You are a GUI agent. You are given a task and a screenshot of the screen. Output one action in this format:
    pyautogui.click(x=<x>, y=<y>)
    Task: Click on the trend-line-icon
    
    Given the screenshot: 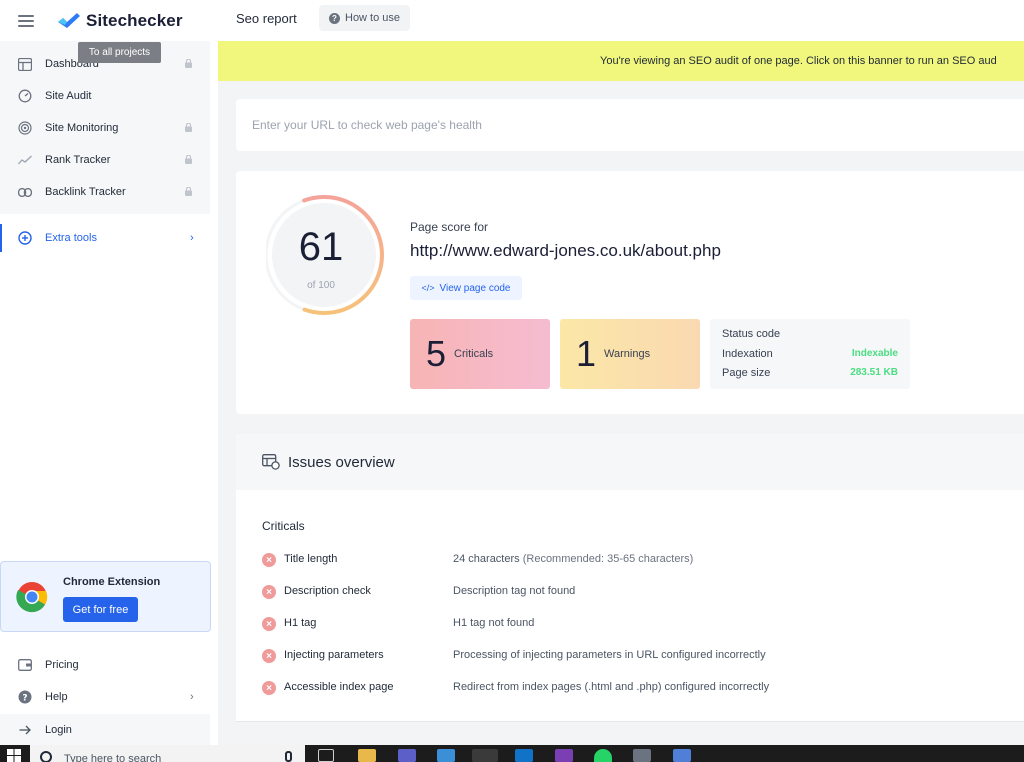 What is the action you would take?
    pyautogui.click(x=25, y=160)
    